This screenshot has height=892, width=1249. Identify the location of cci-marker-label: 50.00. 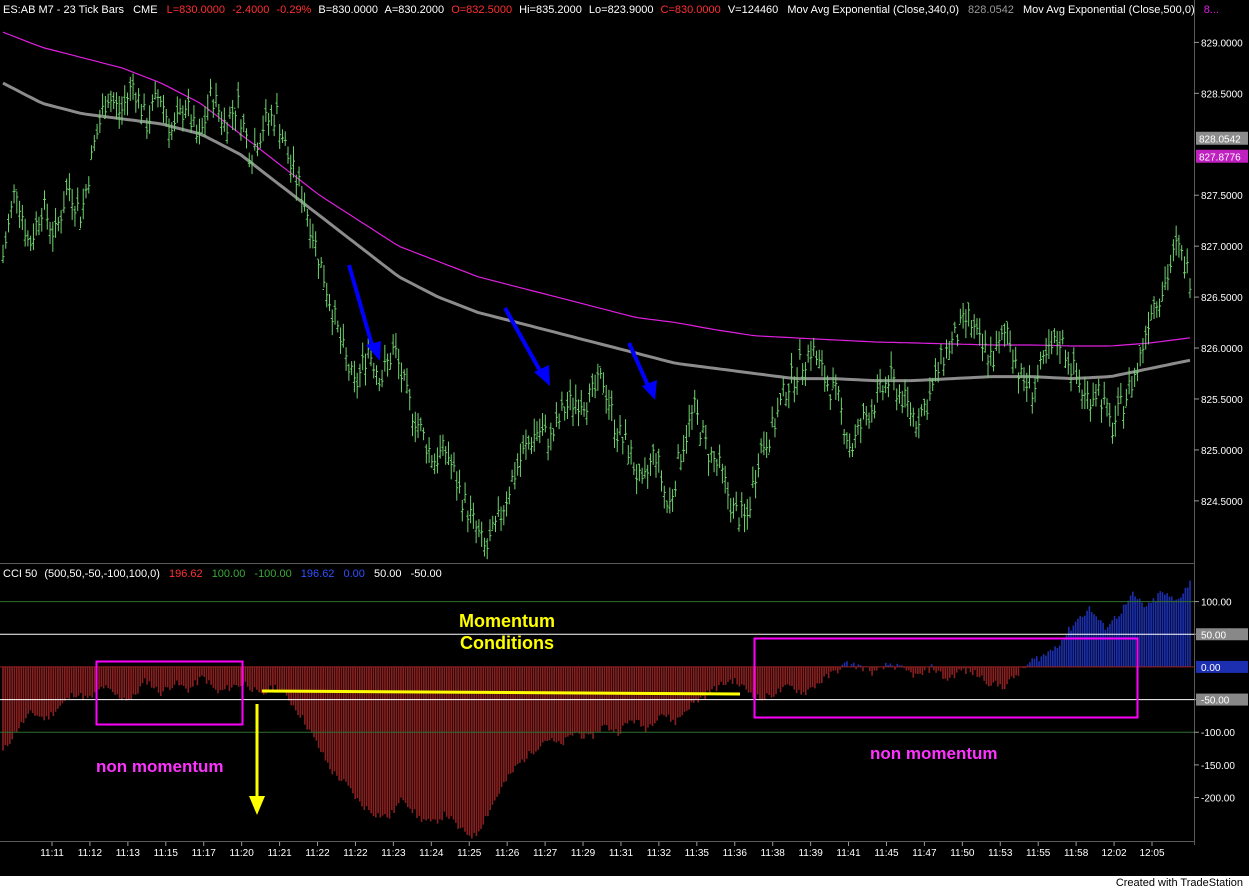
(1213, 635).